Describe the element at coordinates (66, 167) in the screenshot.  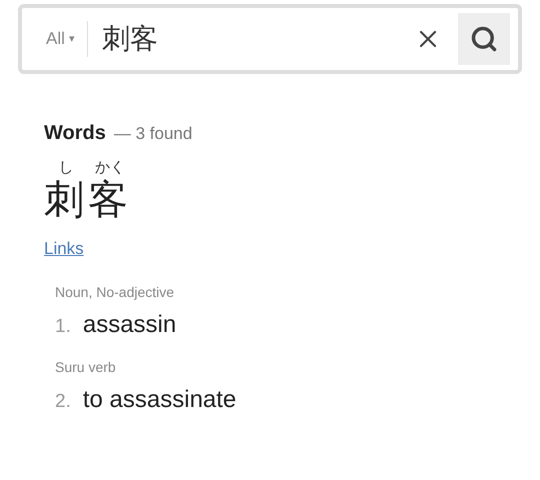
I see `furigana: し` at that location.